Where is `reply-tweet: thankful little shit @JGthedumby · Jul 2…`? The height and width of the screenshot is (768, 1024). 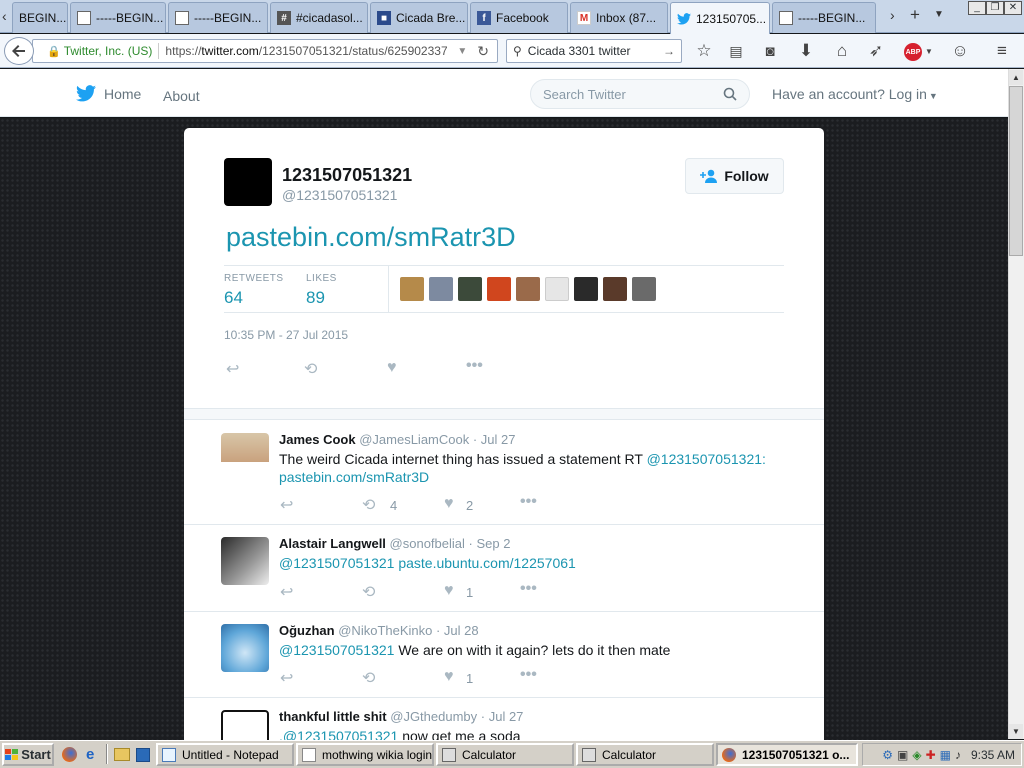 reply-tweet: thankful little shit @JGthedumby · Jul 2… is located at coordinates (504, 719).